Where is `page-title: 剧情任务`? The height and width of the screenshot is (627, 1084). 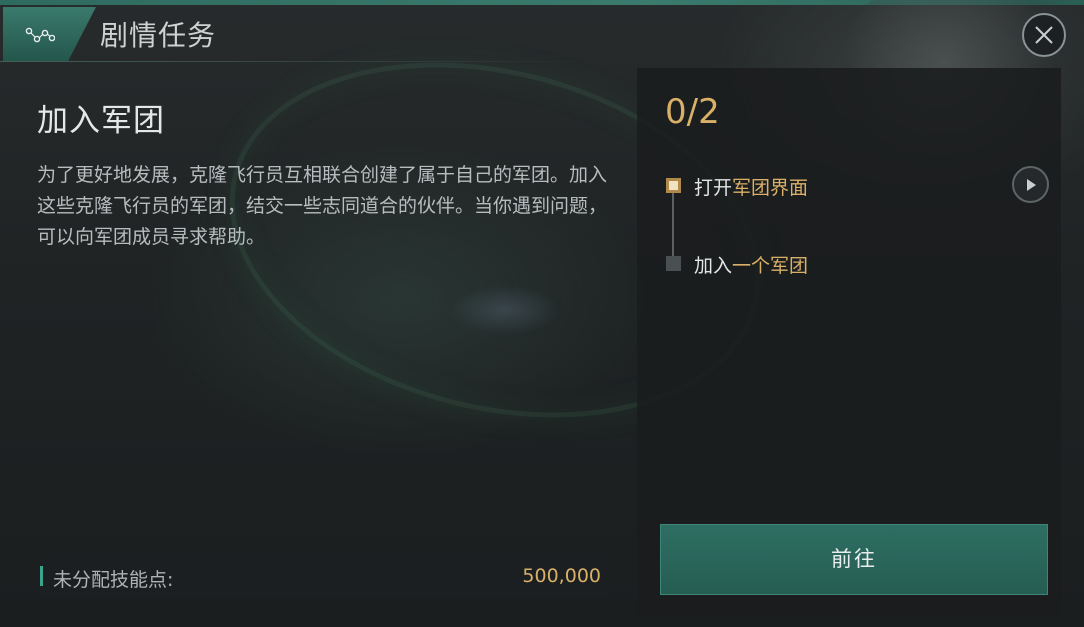 page-title: 剧情任务 is located at coordinates (158, 35).